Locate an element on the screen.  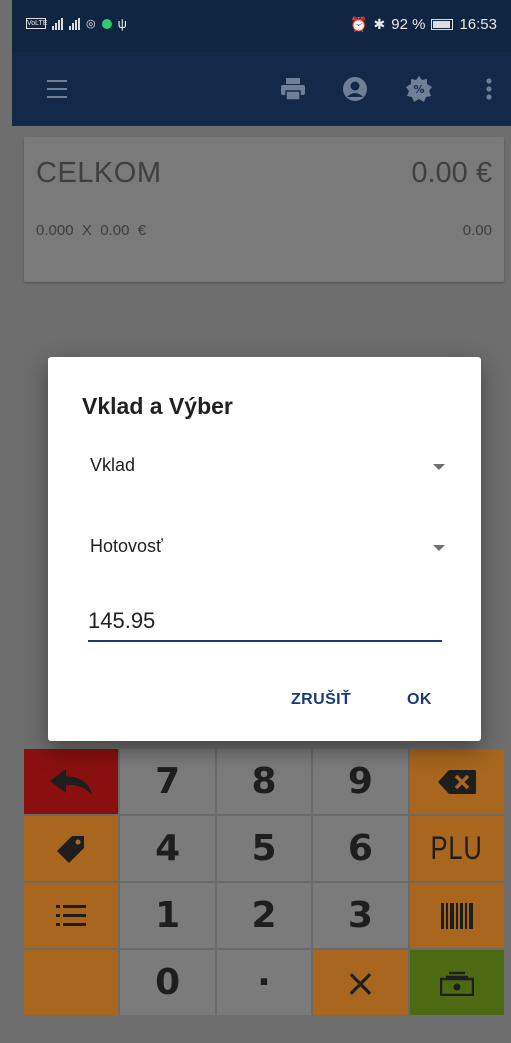
backspace-button is located at coordinates (456, 781).